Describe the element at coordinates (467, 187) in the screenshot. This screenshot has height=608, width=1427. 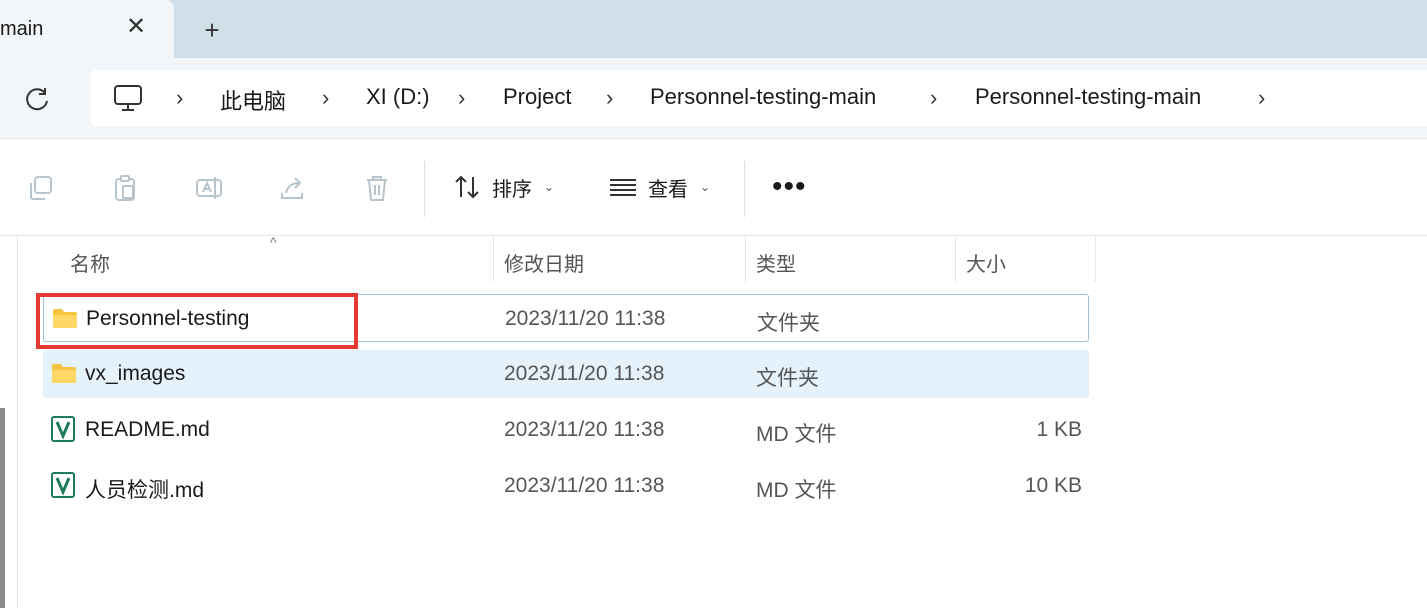
I see `sort-icon` at that location.